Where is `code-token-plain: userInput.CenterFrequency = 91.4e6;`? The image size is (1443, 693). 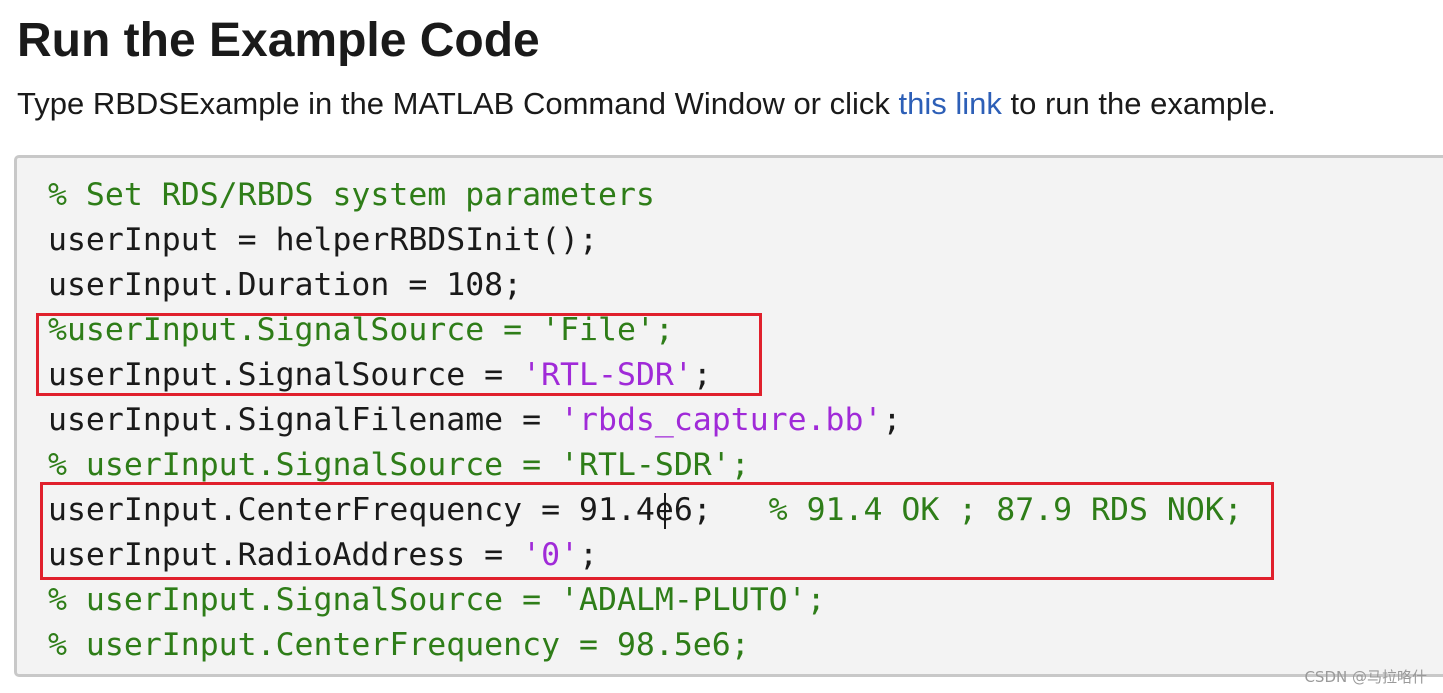
code-token-plain: userInput.CenterFrequency = 91.4e6; is located at coordinates (408, 510).